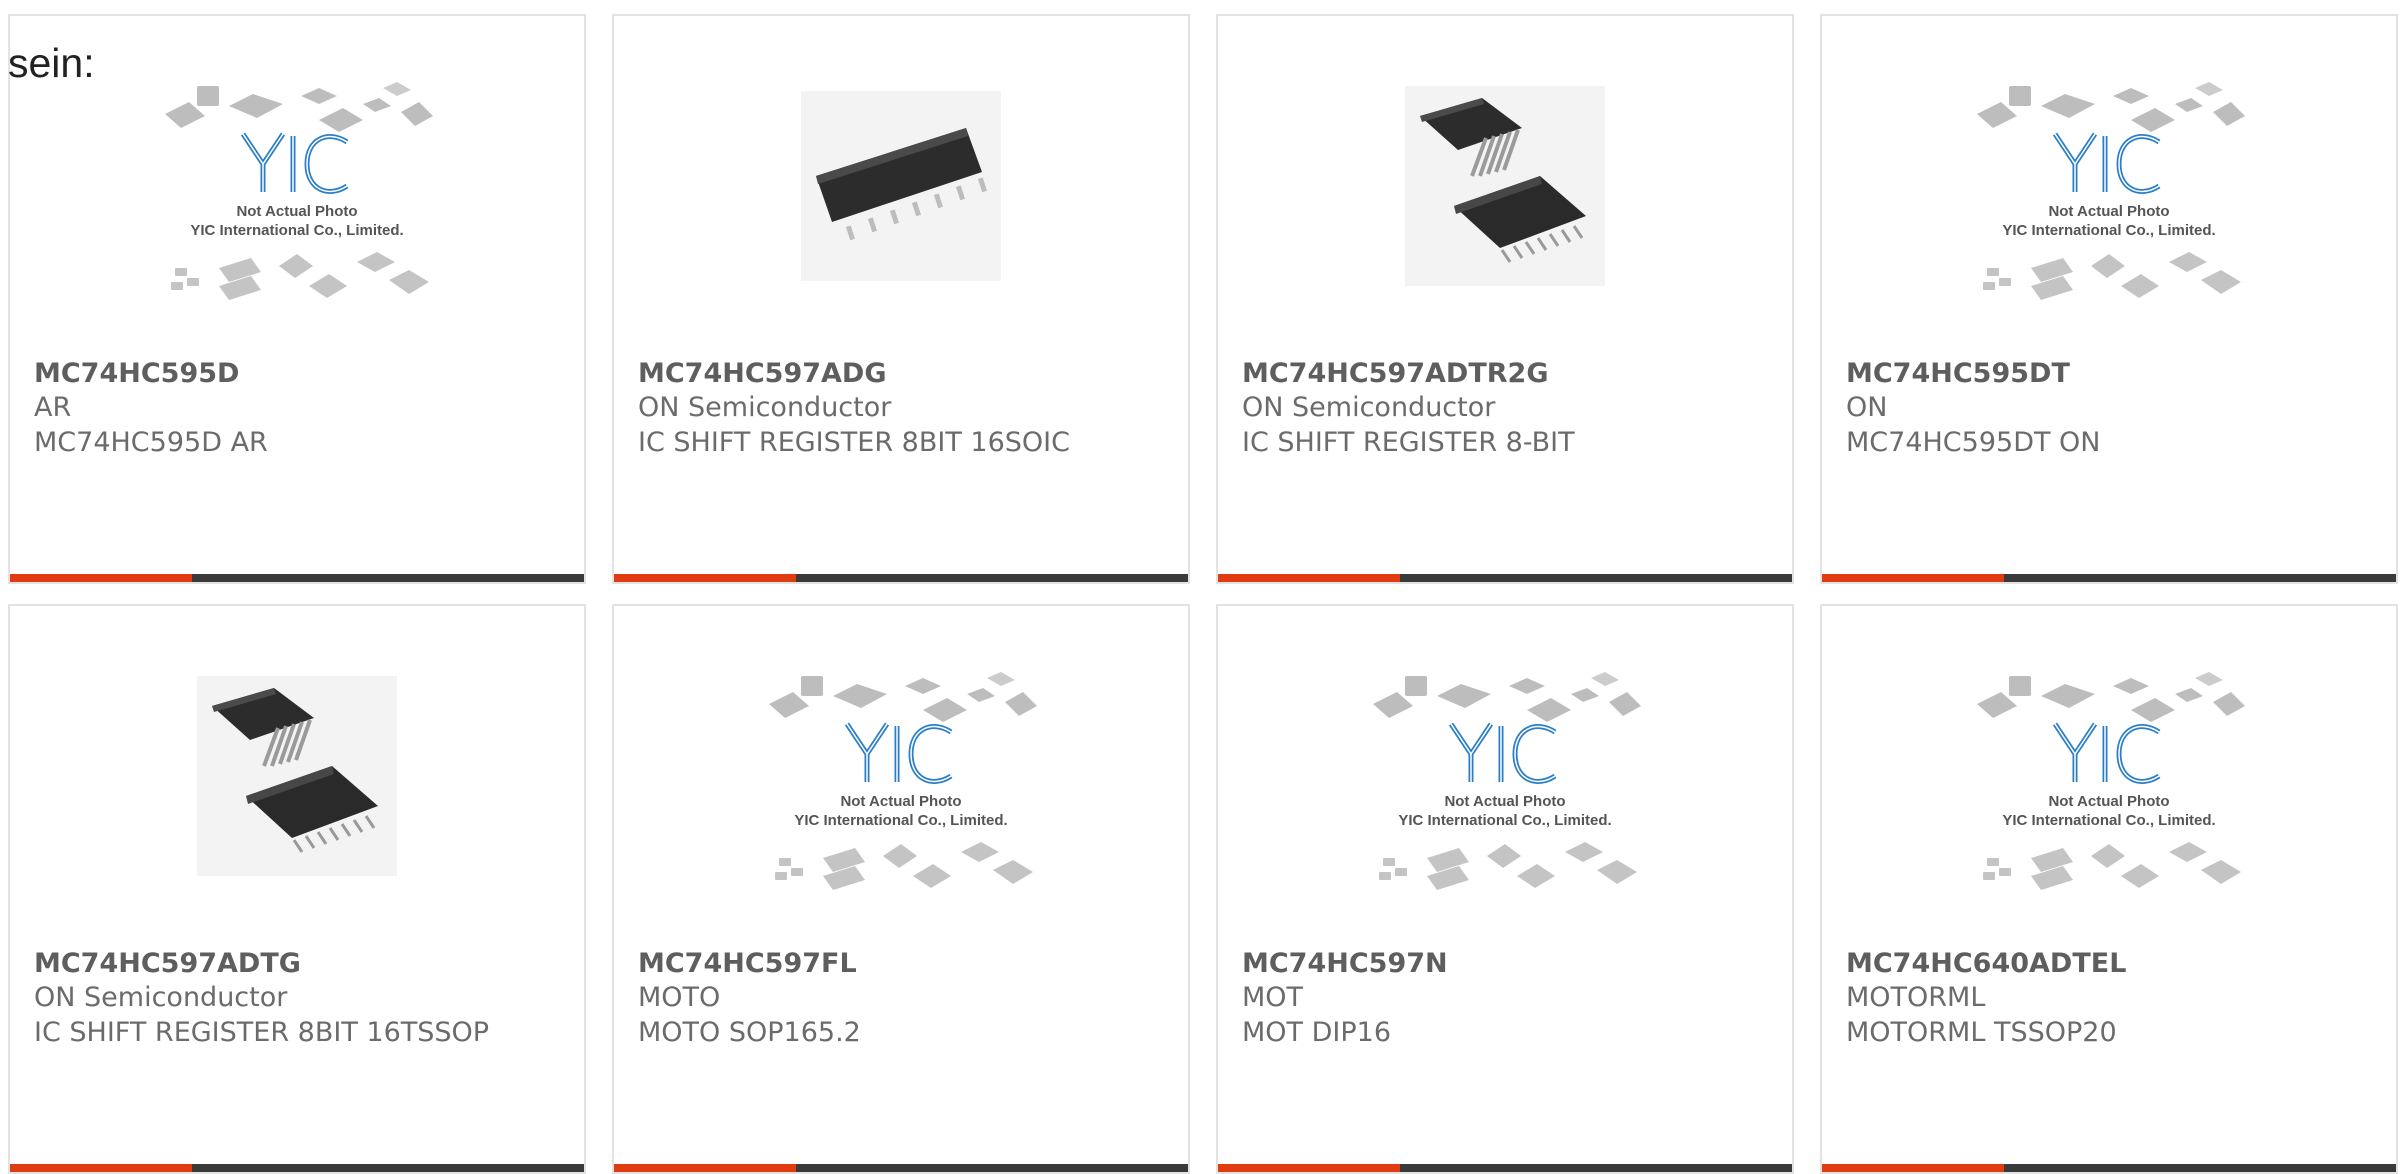  What do you see at coordinates (1867, 407) in the screenshot?
I see `manufacturer: ON` at bounding box center [1867, 407].